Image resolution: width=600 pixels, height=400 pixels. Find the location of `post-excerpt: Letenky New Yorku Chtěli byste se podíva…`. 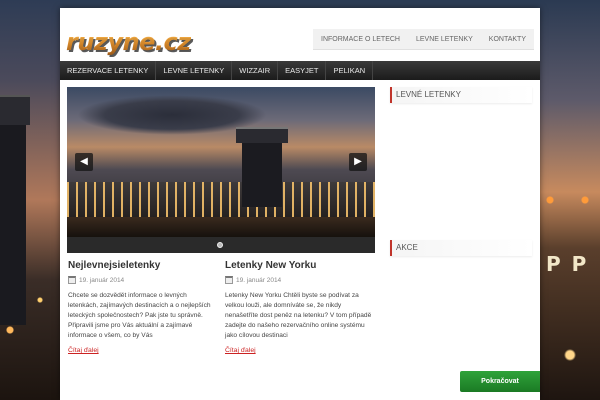

post-excerpt: Letenky New Yorku Chtěli byste se podíva… is located at coordinates (298, 315).